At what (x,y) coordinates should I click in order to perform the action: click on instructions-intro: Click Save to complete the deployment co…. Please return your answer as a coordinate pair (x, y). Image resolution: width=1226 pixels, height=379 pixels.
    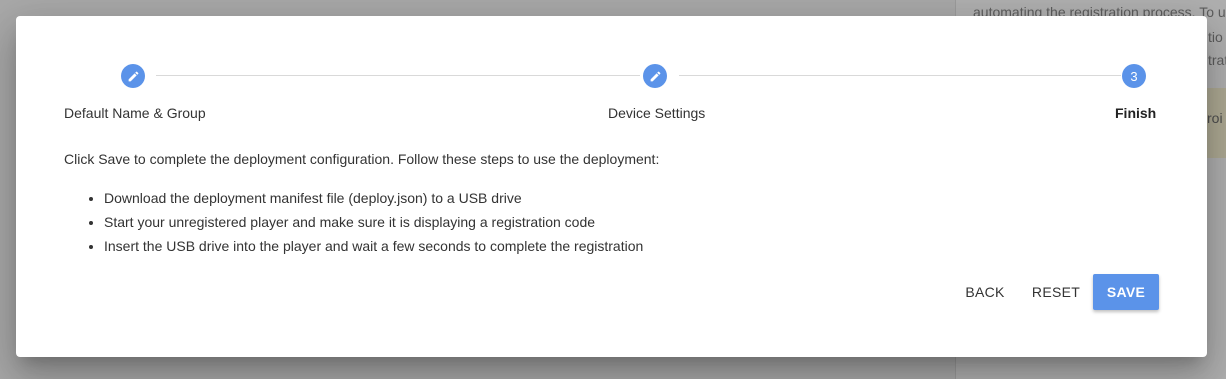
    Looking at the image, I should click on (362, 159).